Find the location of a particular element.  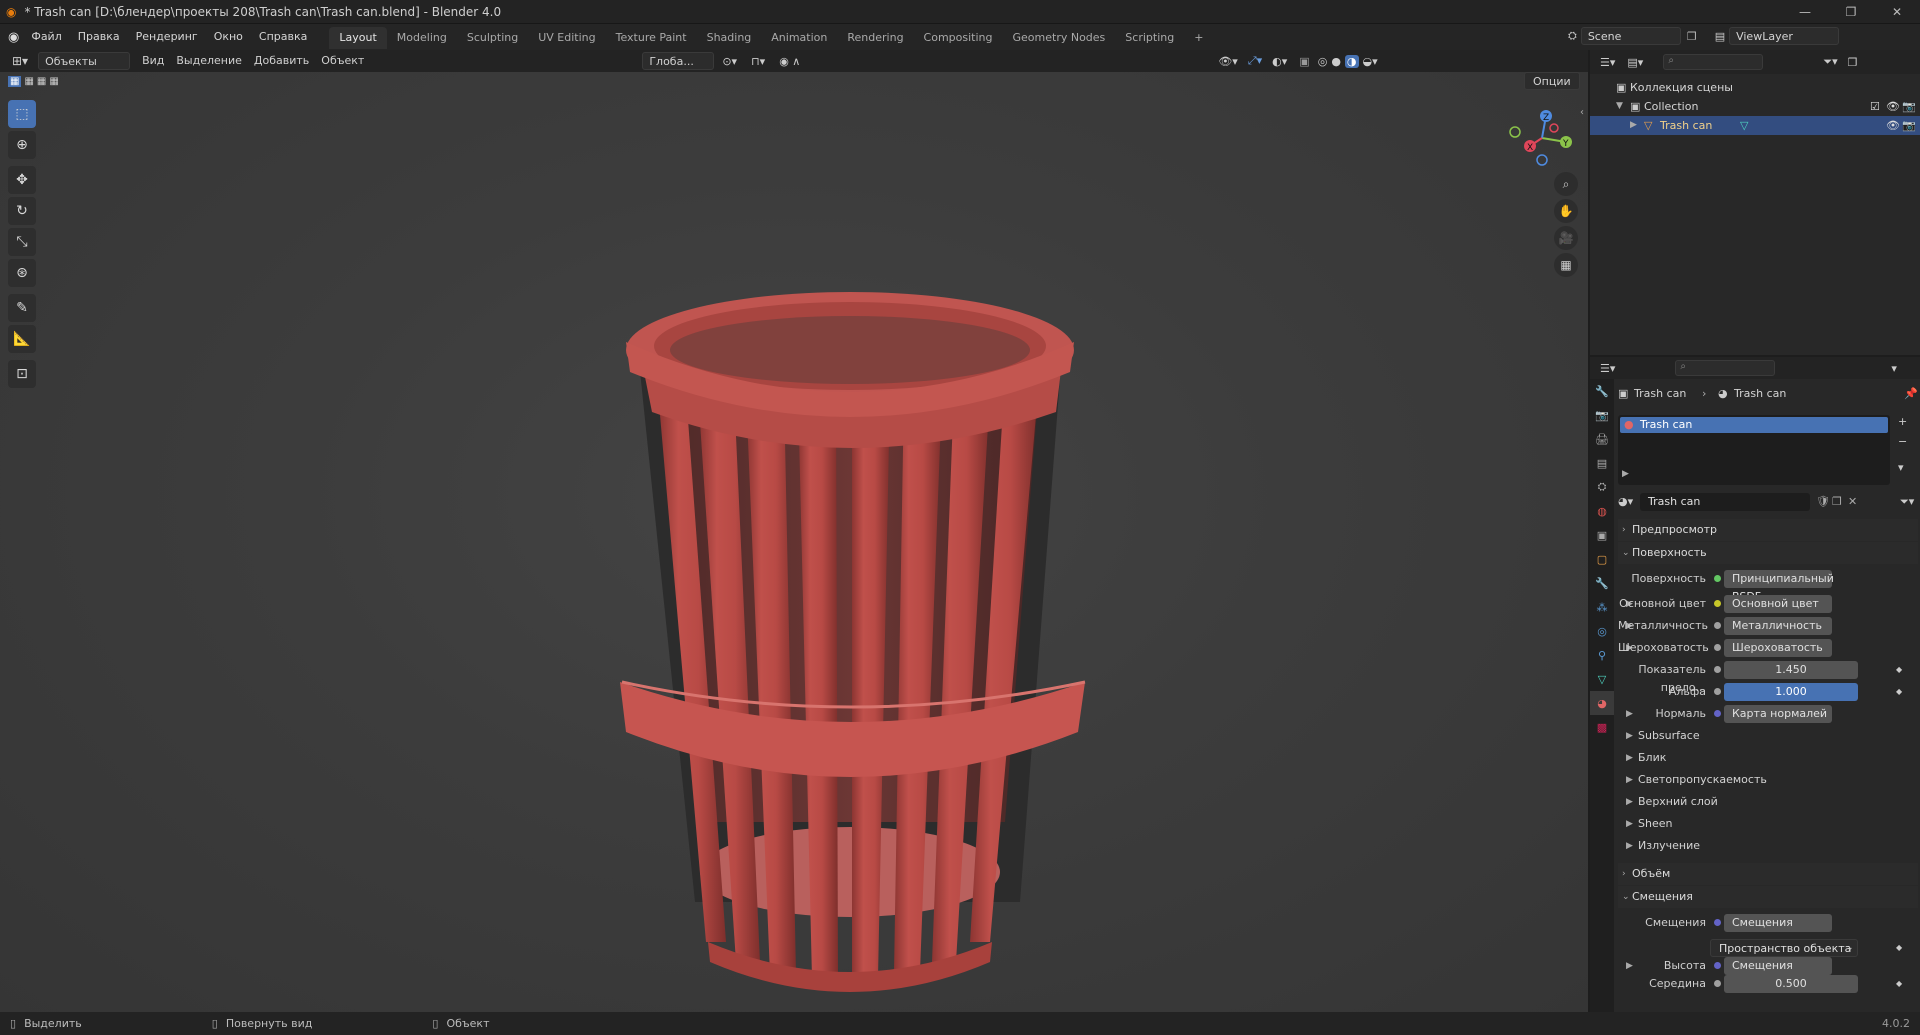

camera-view-icon: 🎥 is located at coordinates (1566, 238).